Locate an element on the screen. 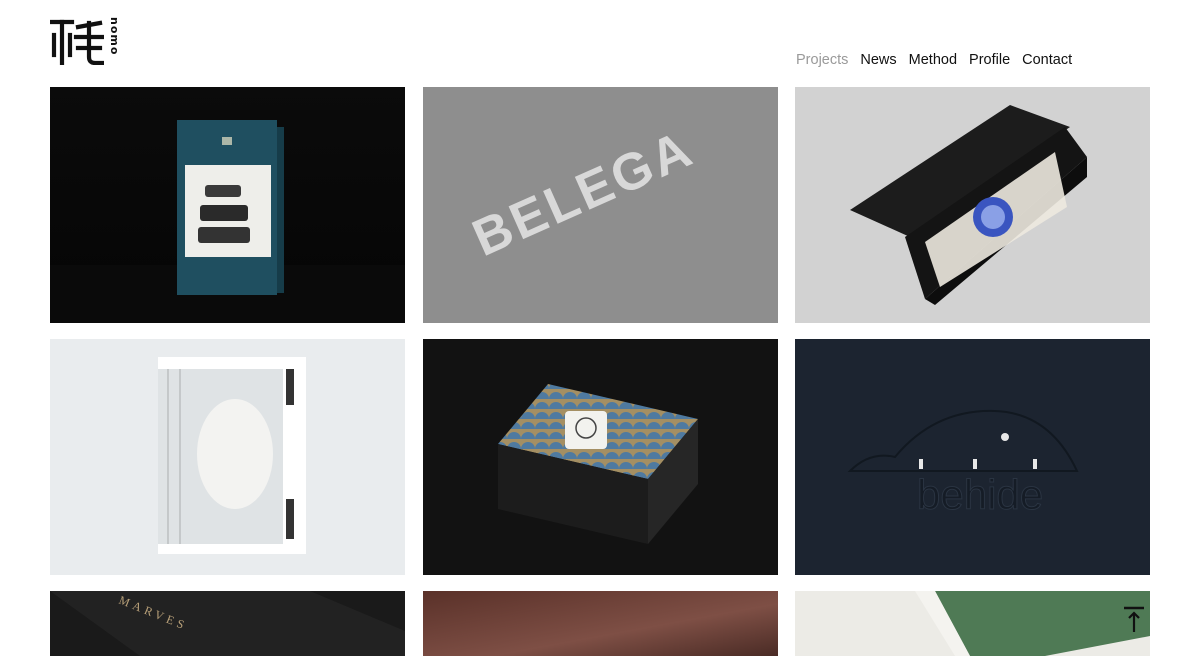 The height and width of the screenshot is (656, 1200). belega-emboss-image: BELEGA is located at coordinates (600, 205).